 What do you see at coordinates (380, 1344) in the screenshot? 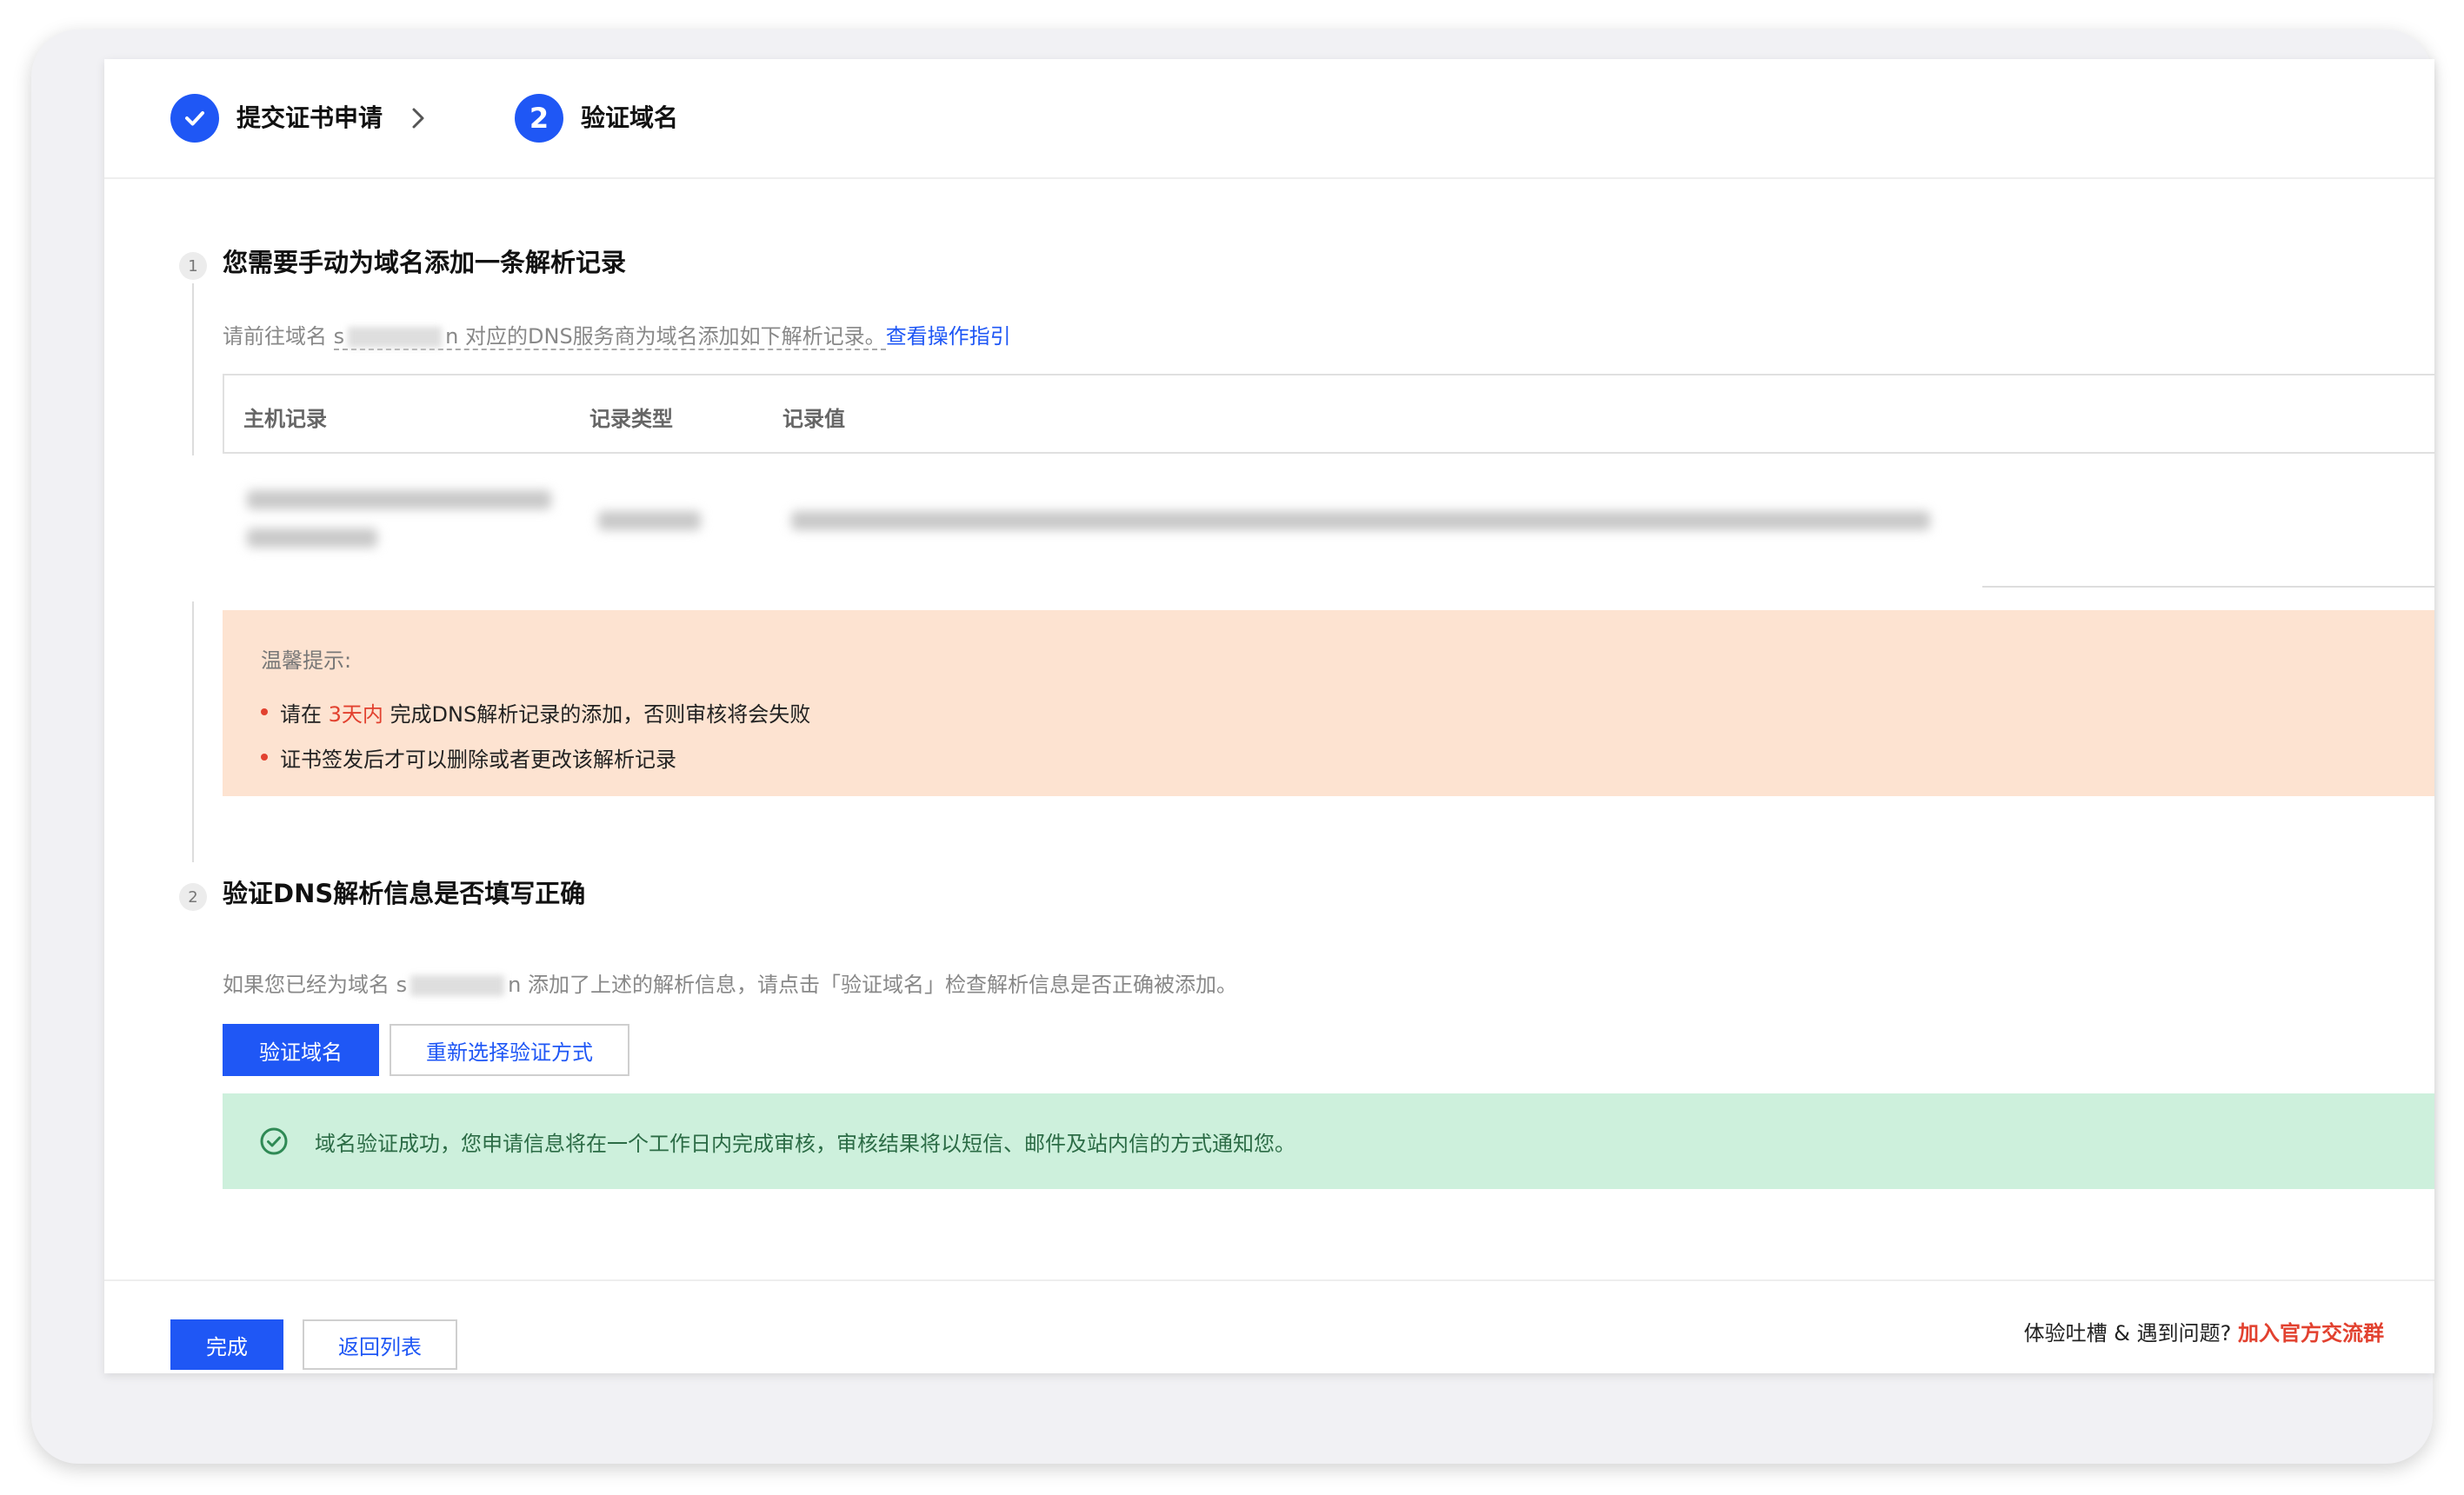
I see `back-to-list-button: 返回列表` at bounding box center [380, 1344].